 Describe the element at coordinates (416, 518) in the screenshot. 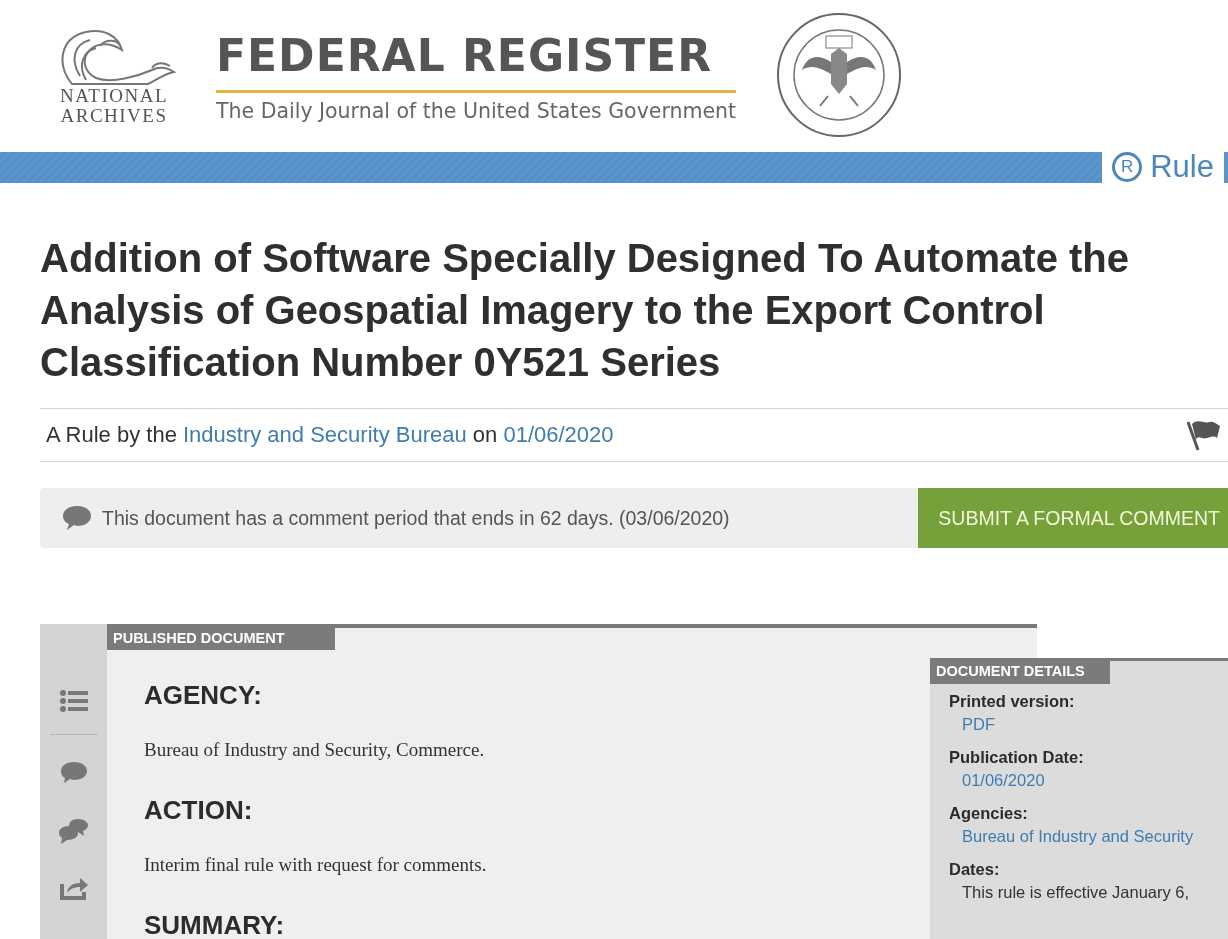

I see `comment-period-notice: This document has a comment period that ends in 62 days. (03/06/2020)` at that location.